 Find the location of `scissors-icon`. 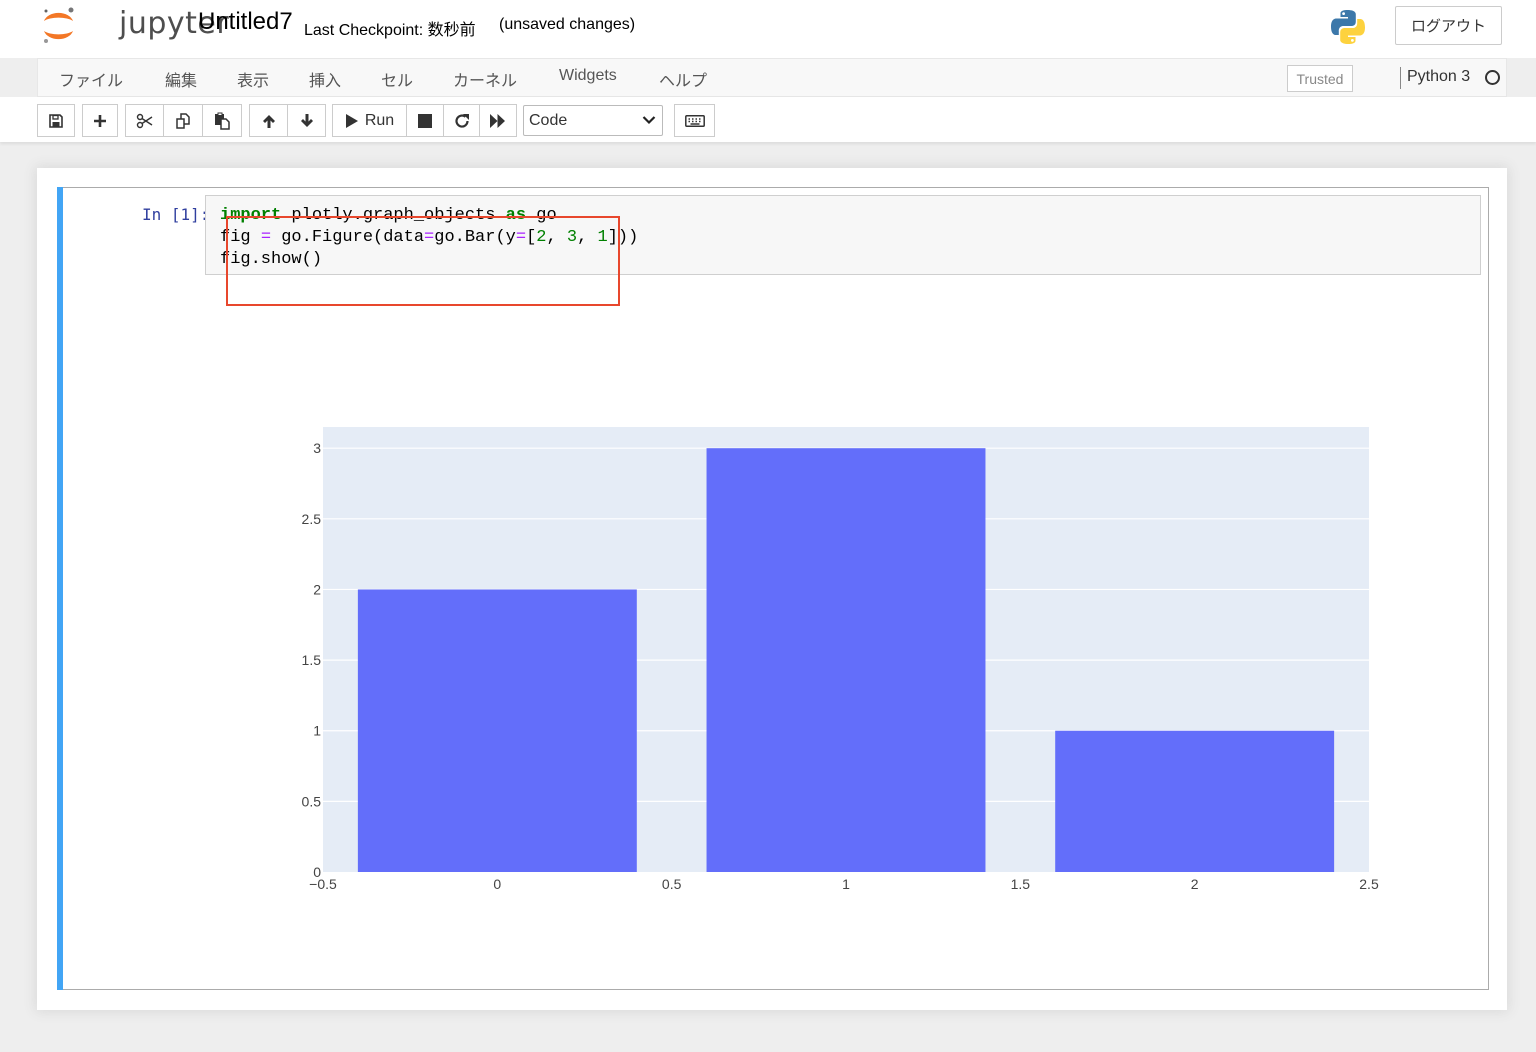

scissors-icon is located at coordinates (144, 120).